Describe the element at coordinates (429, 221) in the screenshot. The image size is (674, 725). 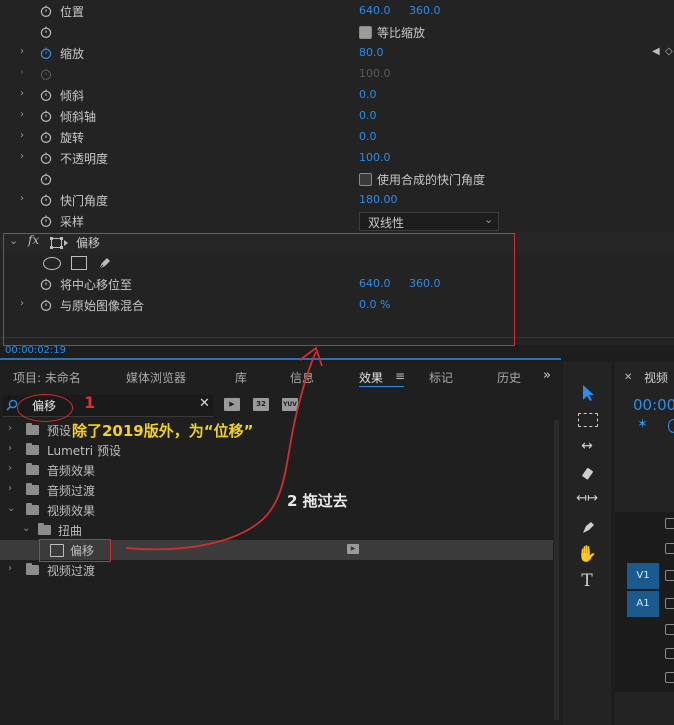
I see `sampling-select: 双线性 ⌄` at that location.